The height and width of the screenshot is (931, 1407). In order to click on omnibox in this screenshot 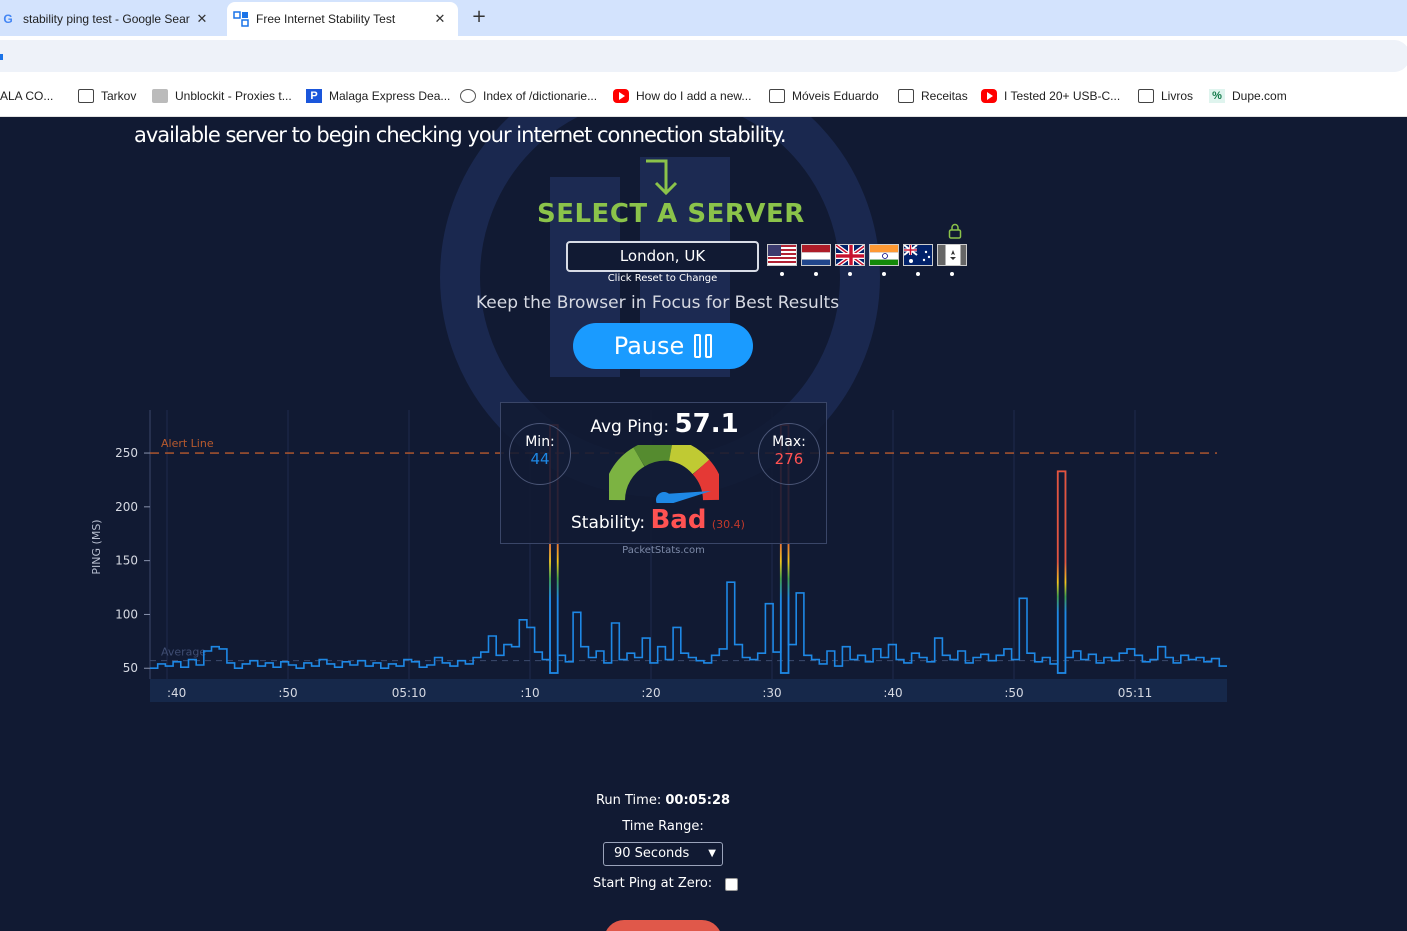, I will do `click(703, 56)`.